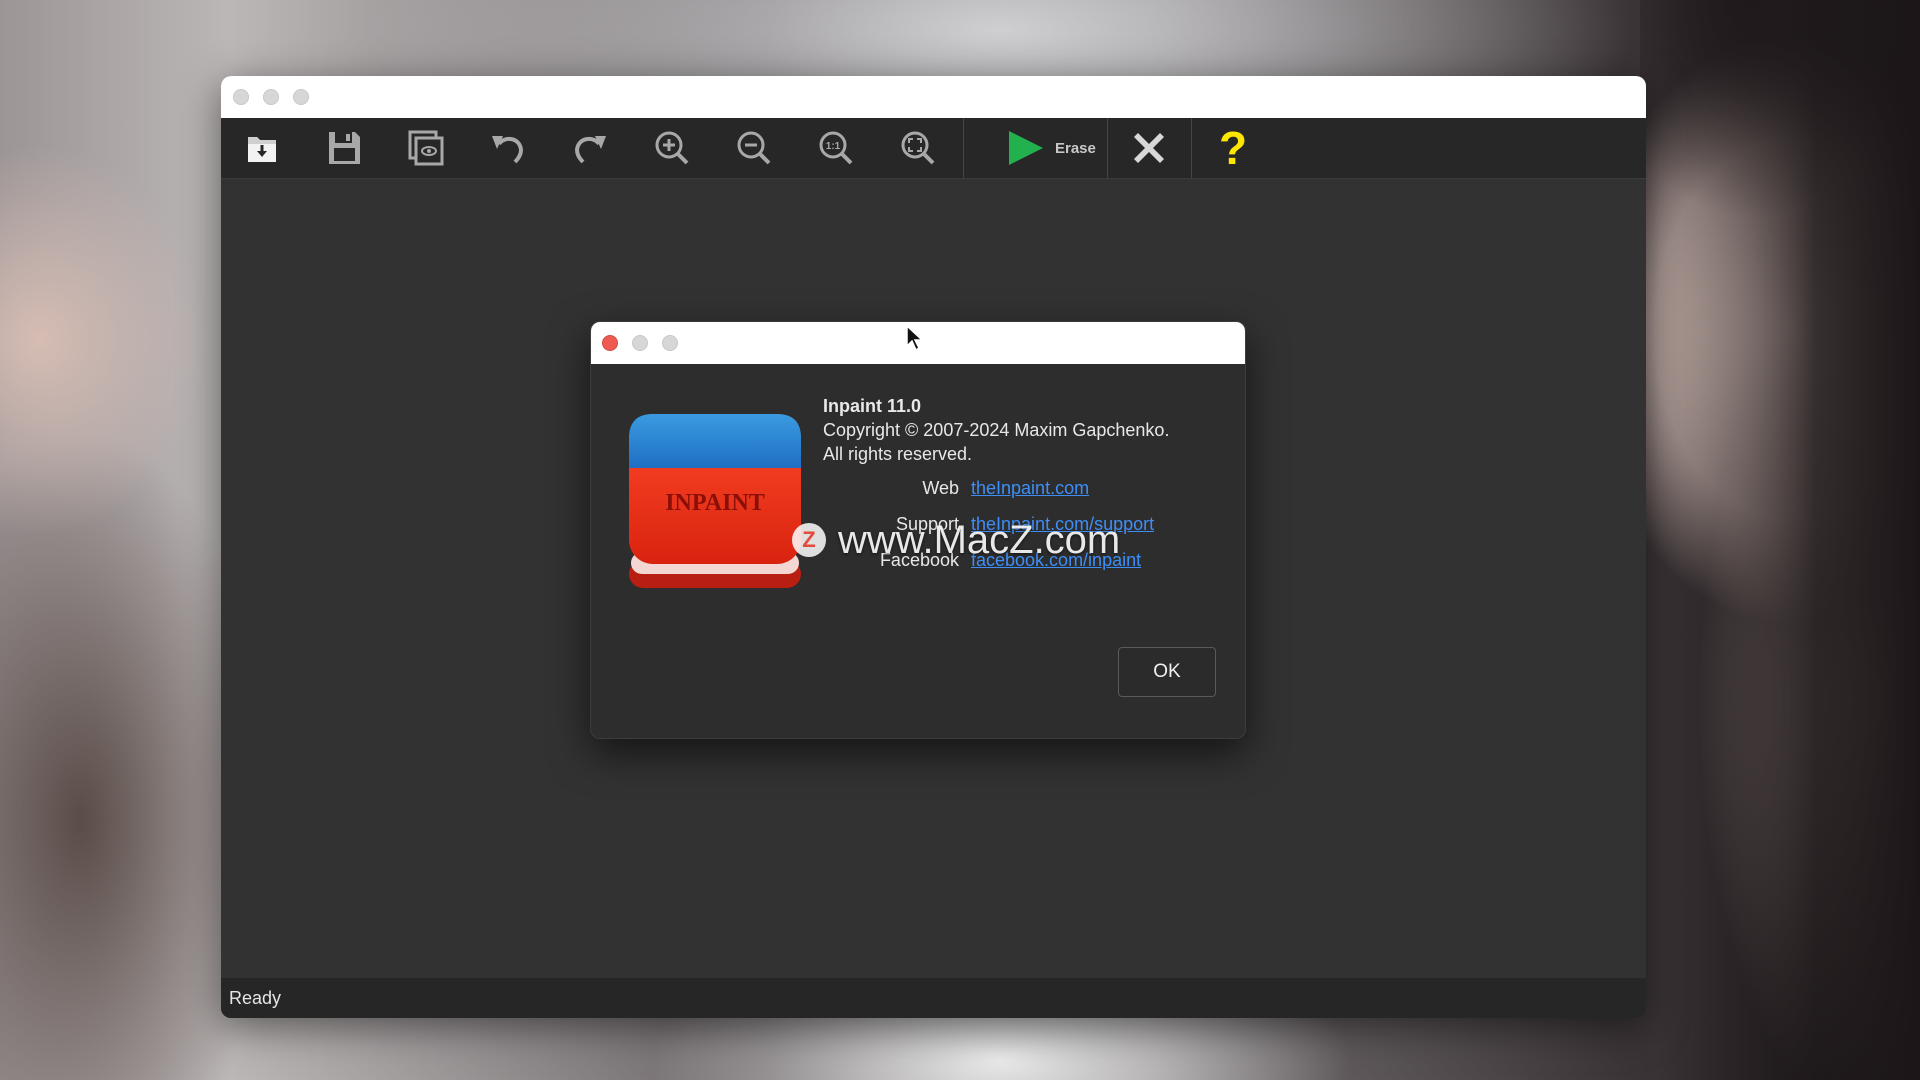 The height and width of the screenshot is (1080, 1920). I want to click on support-link: theInpaint.com/support, so click(1062, 524).